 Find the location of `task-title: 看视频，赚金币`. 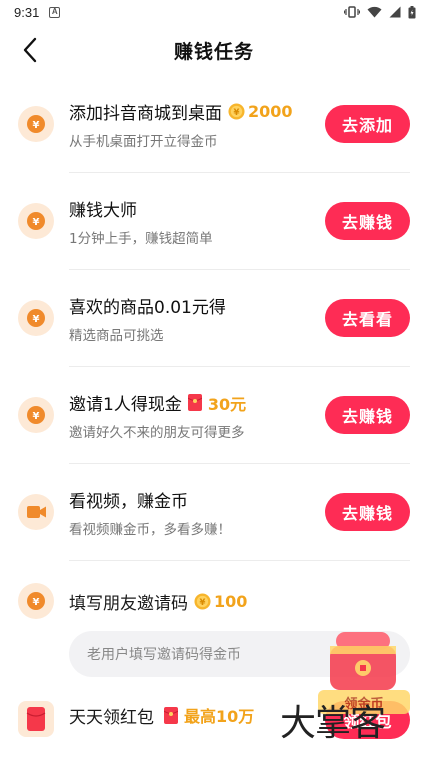

task-title: 看视频，赚金币 is located at coordinates (128, 502).